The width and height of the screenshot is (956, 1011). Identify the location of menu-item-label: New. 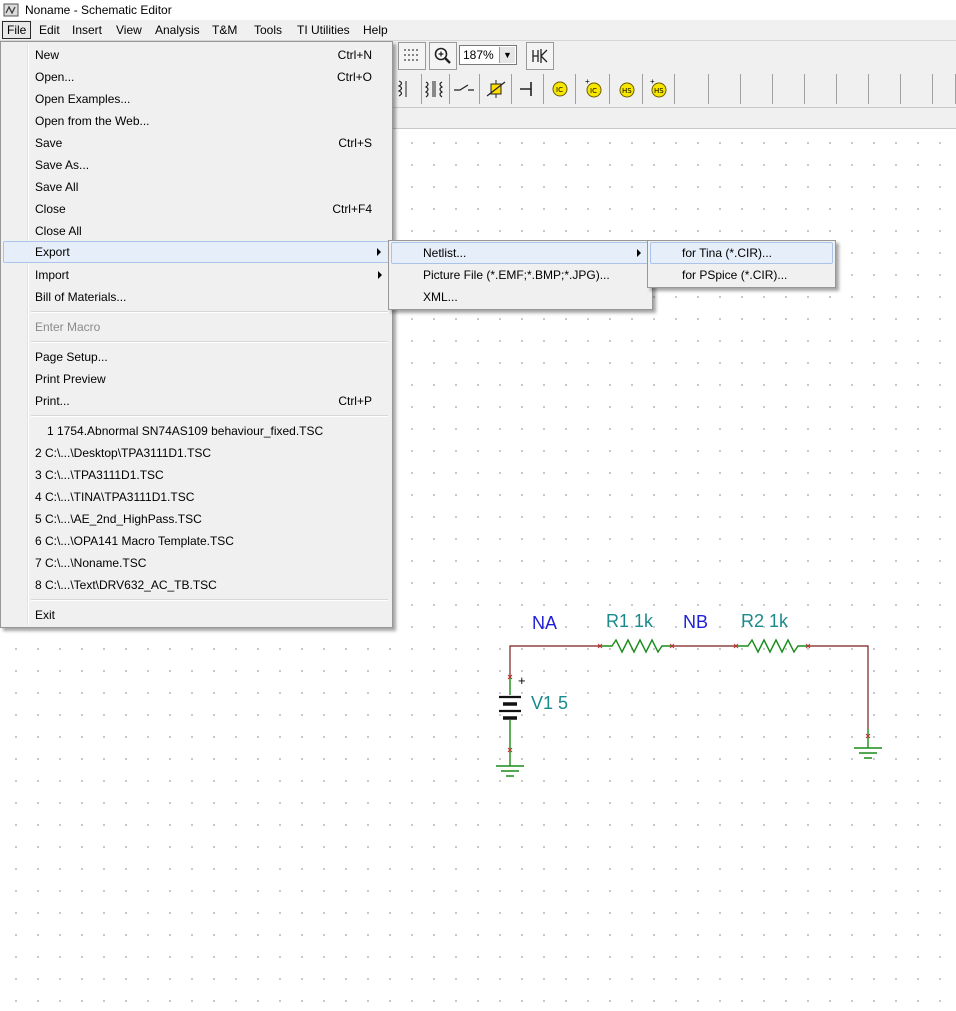
(47, 55).